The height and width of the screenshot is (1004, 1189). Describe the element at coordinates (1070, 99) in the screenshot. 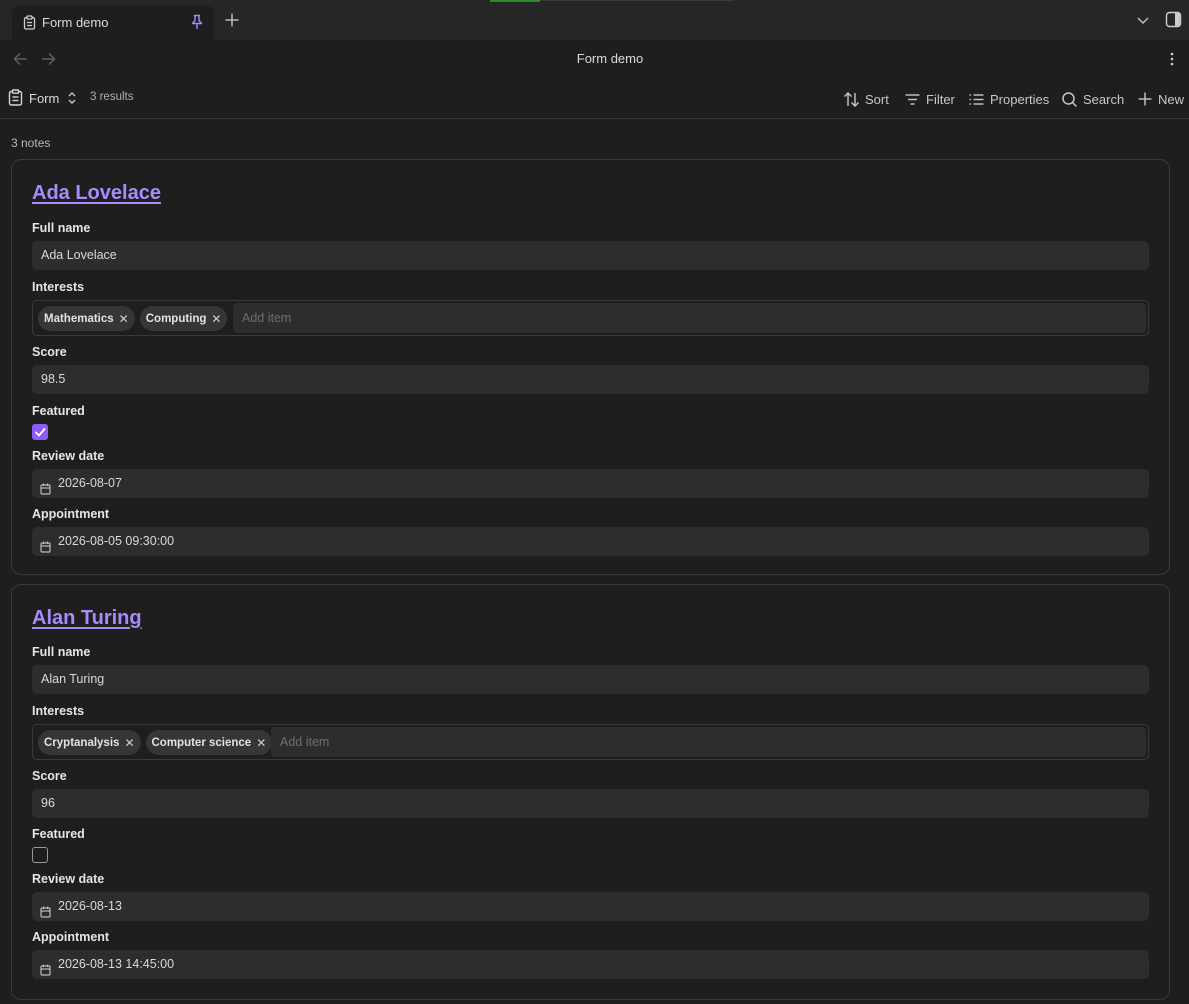

I see `search-icon` at that location.